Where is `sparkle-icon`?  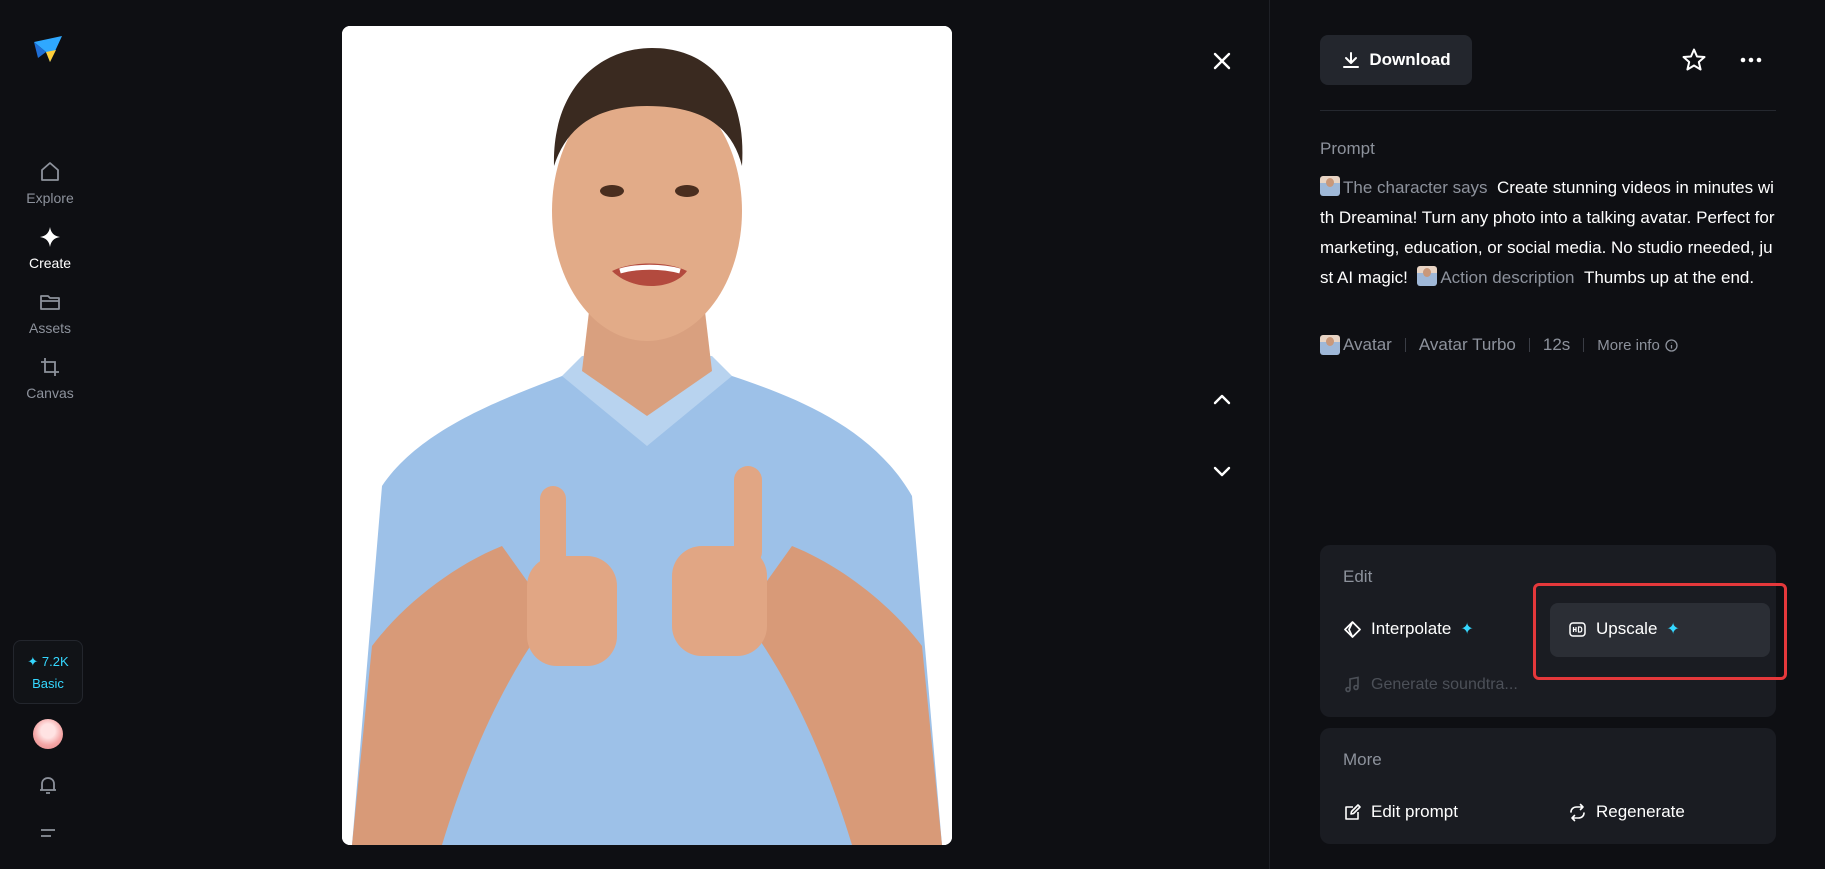
sparkle-icon is located at coordinates (50, 237).